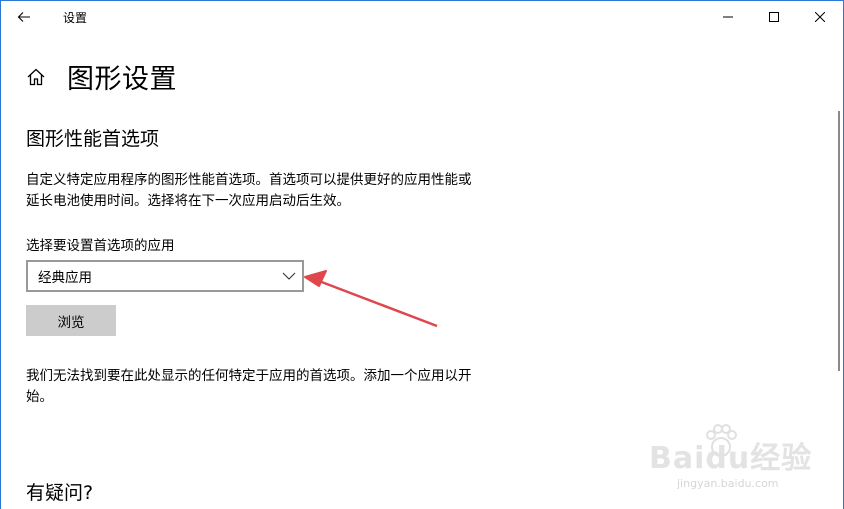 The image size is (844, 509). Describe the element at coordinates (728, 483) in the screenshot. I see `watermark-url: jingyan.baidu.com` at that location.